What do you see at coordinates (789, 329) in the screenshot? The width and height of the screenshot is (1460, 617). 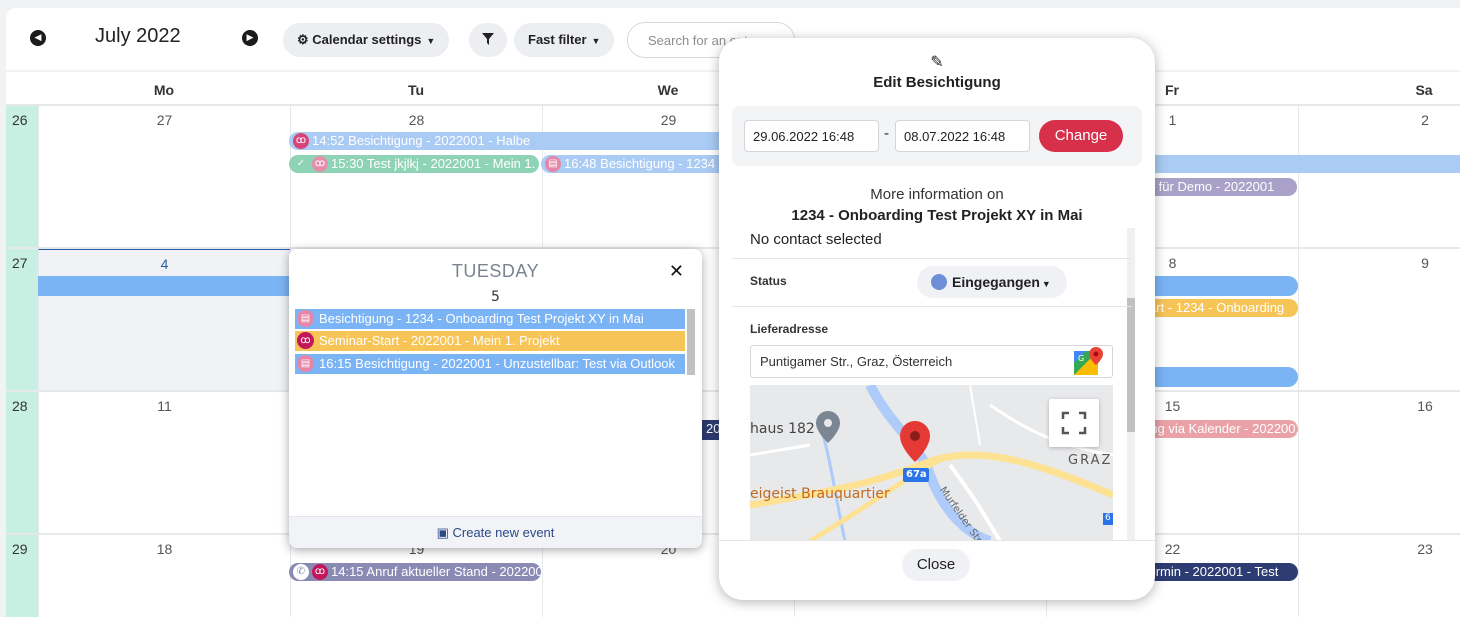 I see `address-label: Lieferadresse` at bounding box center [789, 329].